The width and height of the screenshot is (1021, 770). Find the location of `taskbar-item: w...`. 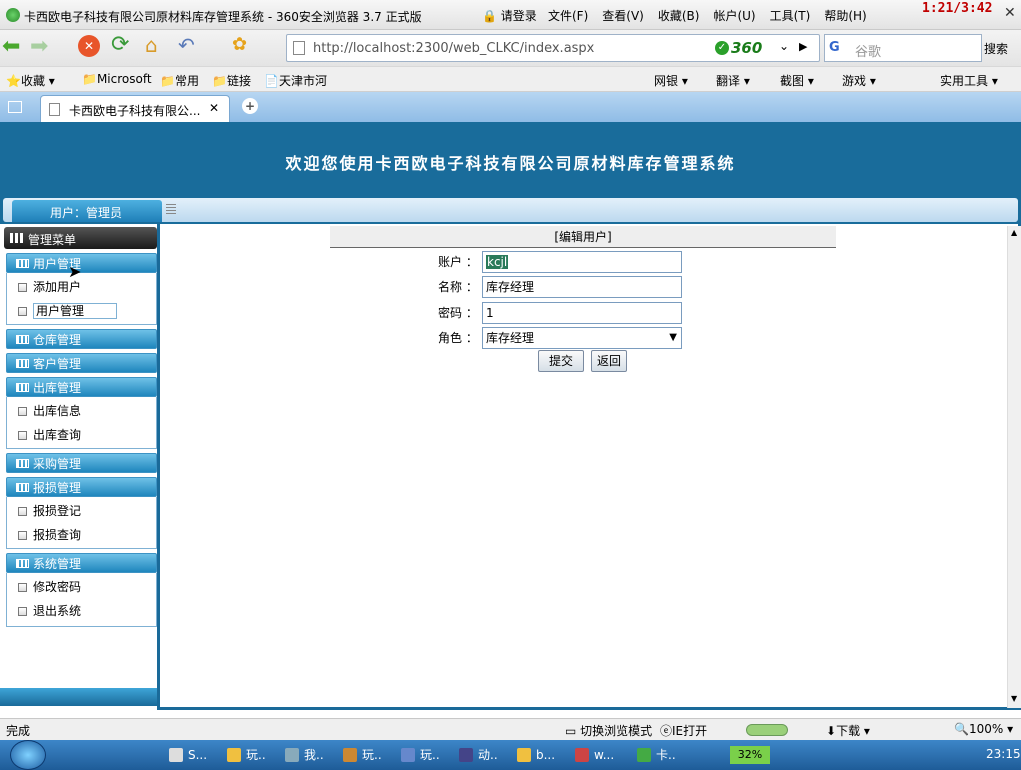

taskbar-item: w... is located at coordinates (600, 755).